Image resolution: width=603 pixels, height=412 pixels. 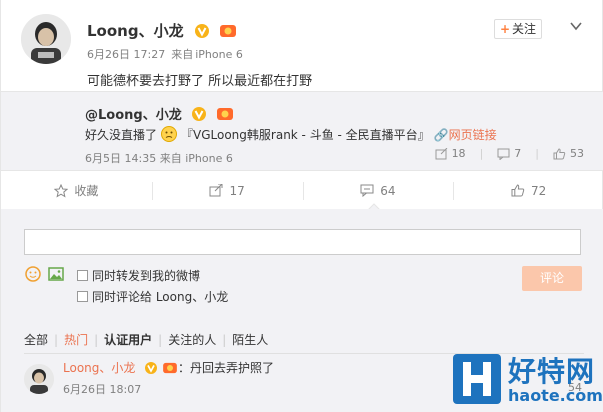 I want to click on comment-input, so click(x=302, y=242).